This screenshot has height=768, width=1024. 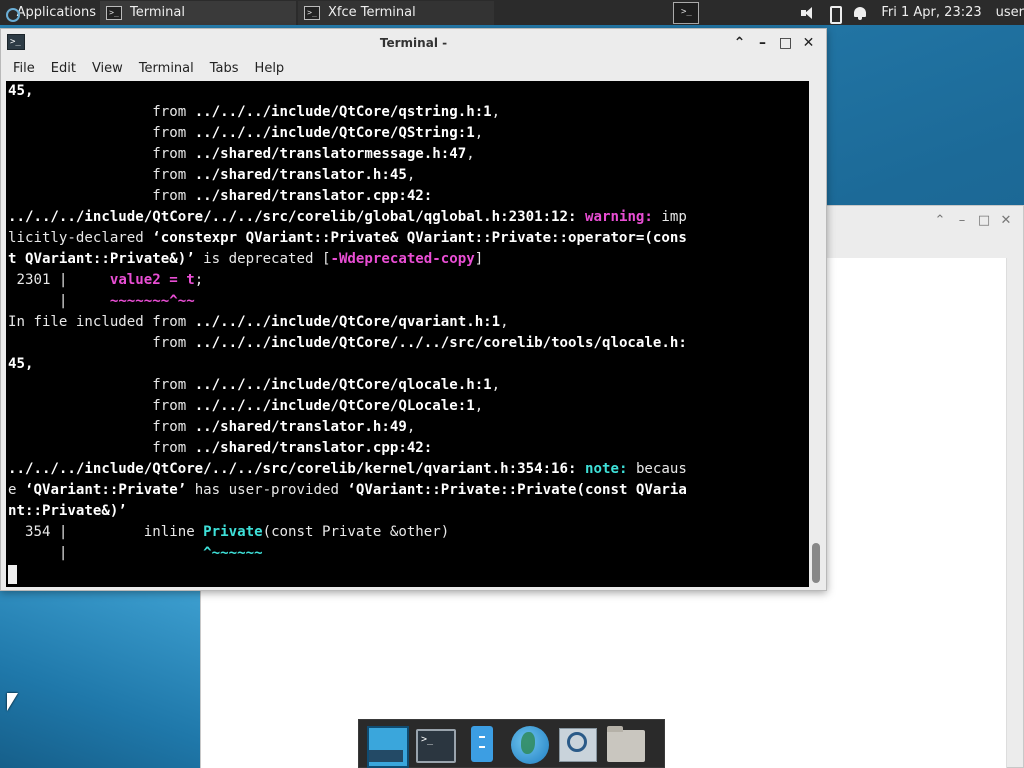 What do you see at coordinates (12, 14) in the screenshot?
I see `xfce-logo-icon` at bounding box center [12, 14].